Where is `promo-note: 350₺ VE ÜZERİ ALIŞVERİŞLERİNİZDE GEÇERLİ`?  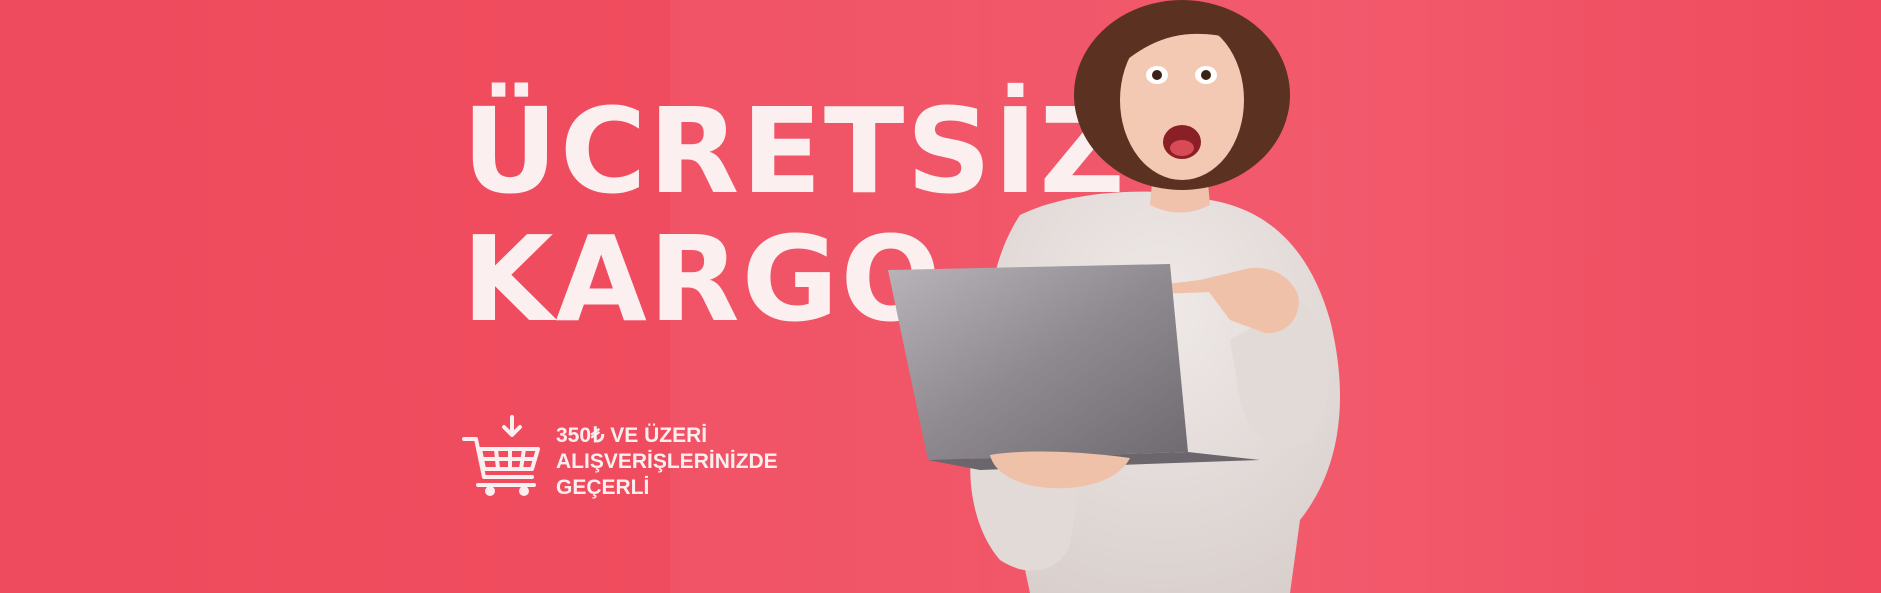
promo-note: 350₺ VE ÜZERİ ALIŞVERİŞLERİNİZDE GEÇERLİ is located at coordinates (620, 458).